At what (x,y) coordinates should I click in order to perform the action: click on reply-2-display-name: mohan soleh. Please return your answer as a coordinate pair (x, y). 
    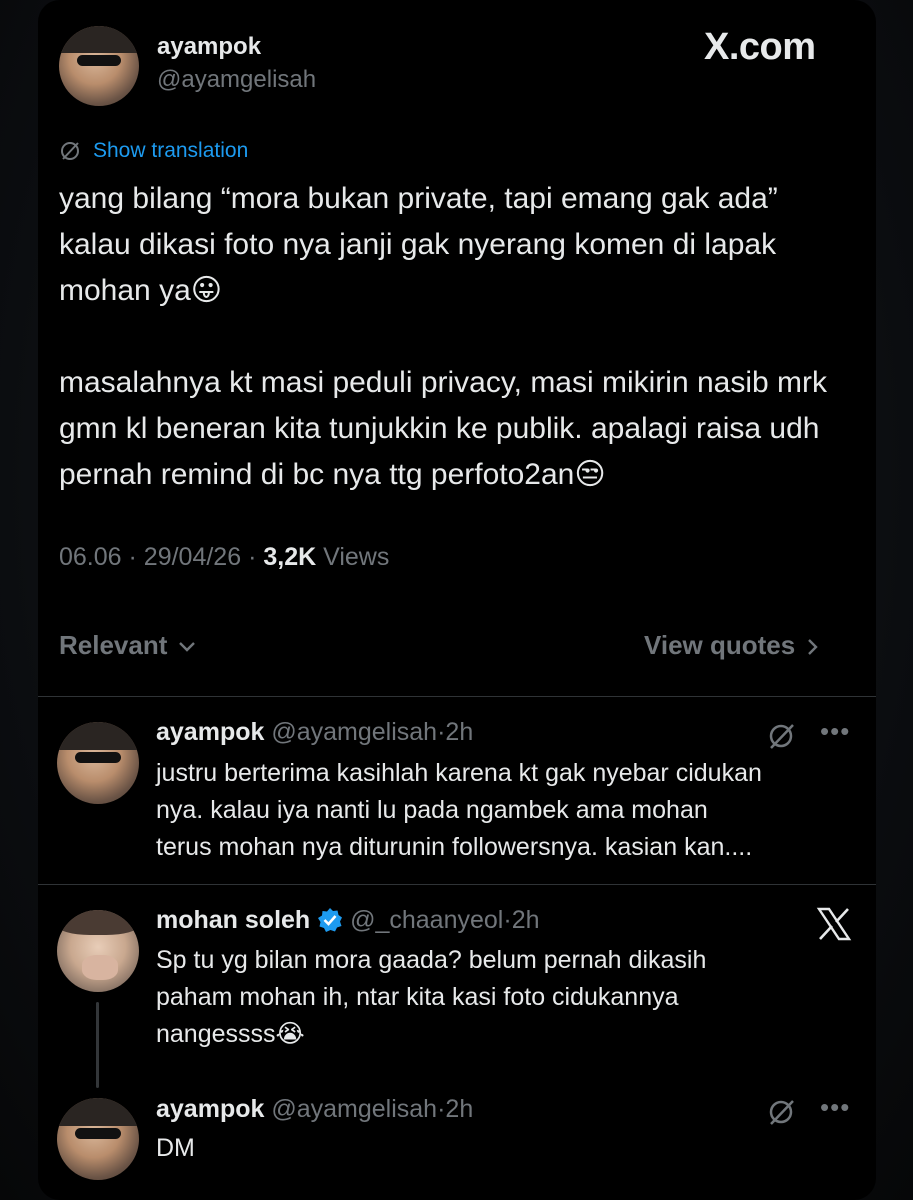
    Looking at the image, I should click on (233, 920).